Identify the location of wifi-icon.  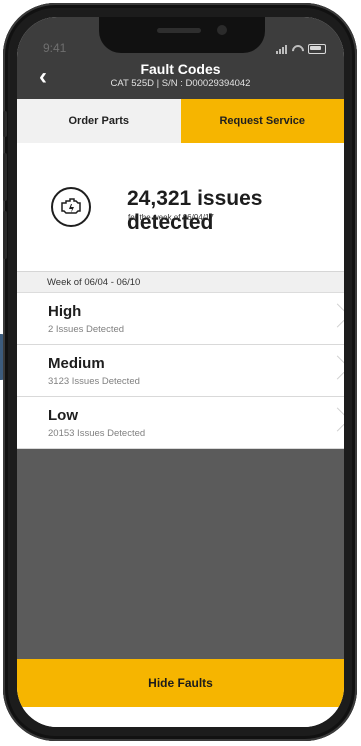
(298, 49).